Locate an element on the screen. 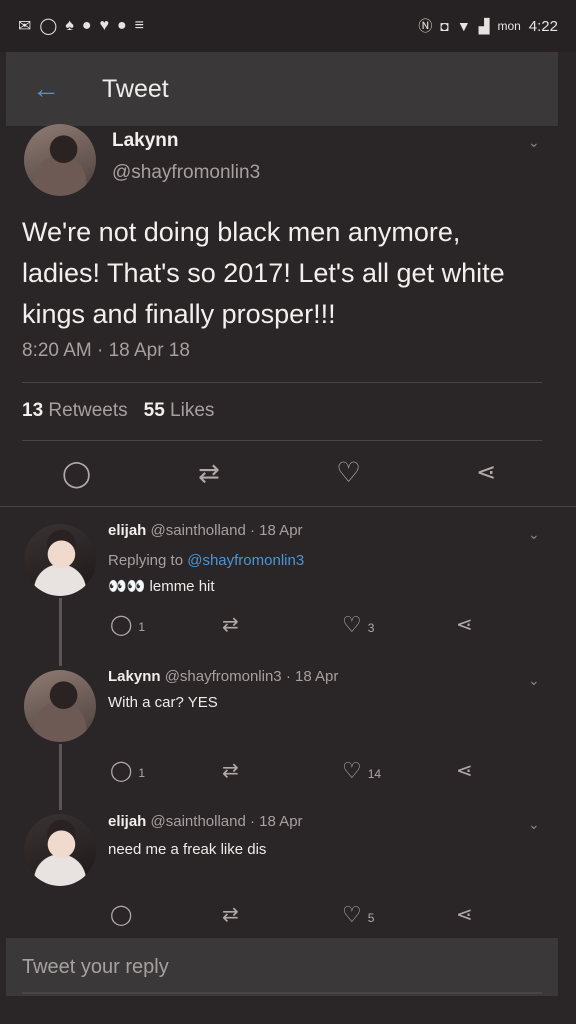  vibrate-icon: ◘ is located at coordinates (444, 26).